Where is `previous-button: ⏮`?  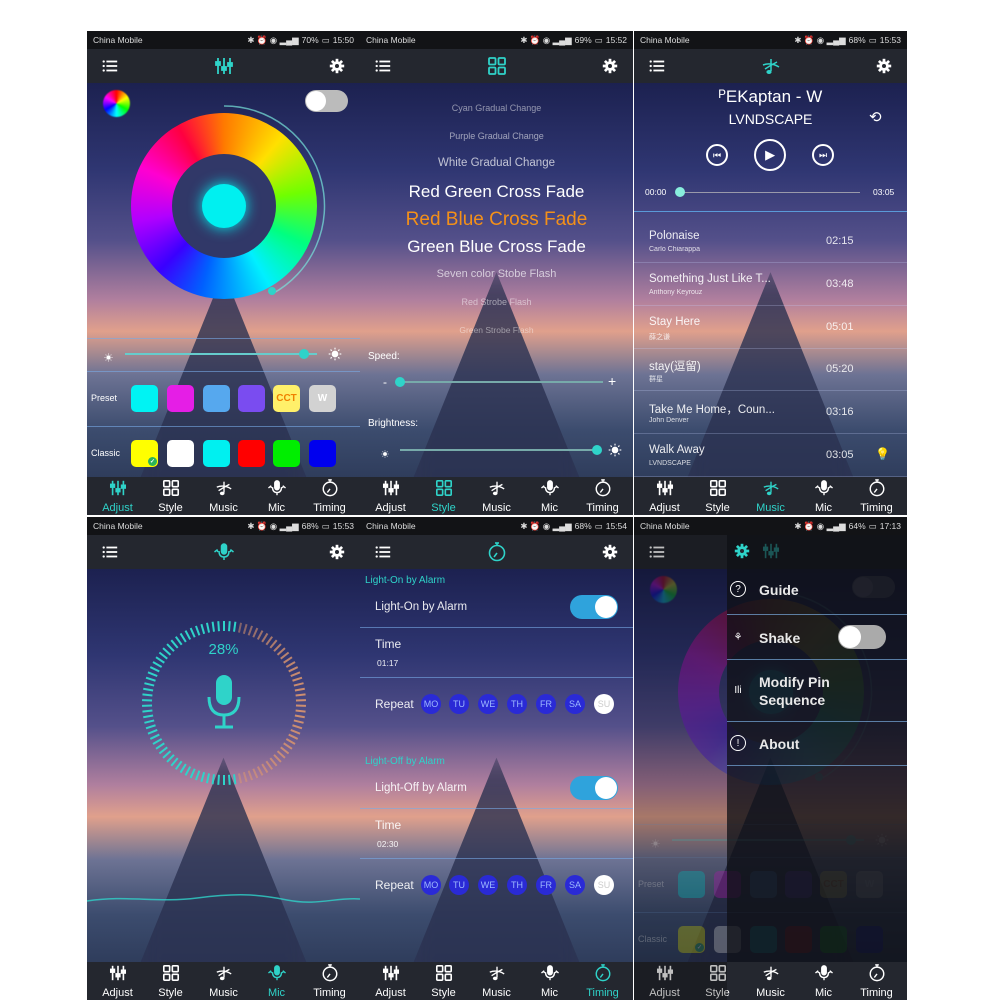
previous-button: ⏮ is located at coordinates (717, 155).